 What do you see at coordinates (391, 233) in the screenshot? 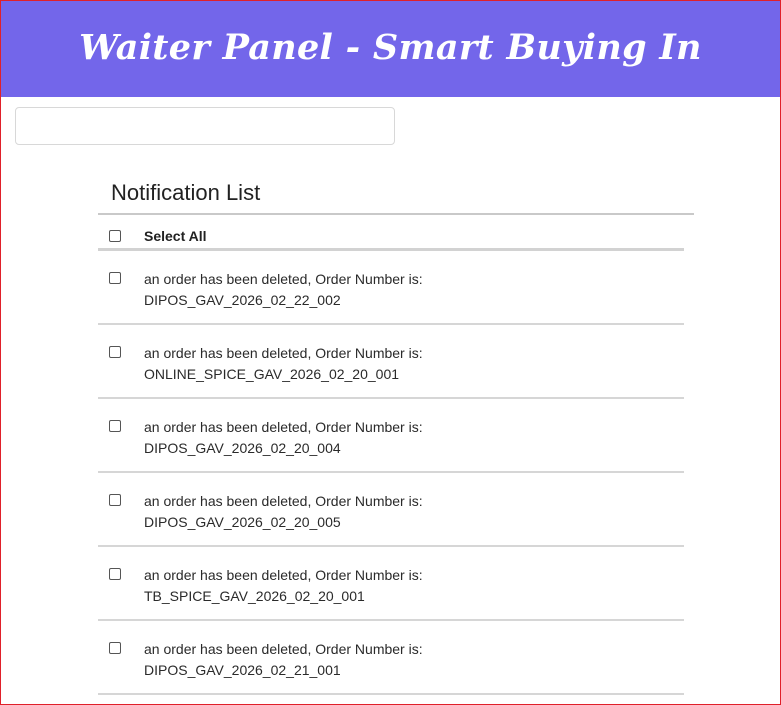
I see `select-all-row: Select All` at bounding box center [391, 233].